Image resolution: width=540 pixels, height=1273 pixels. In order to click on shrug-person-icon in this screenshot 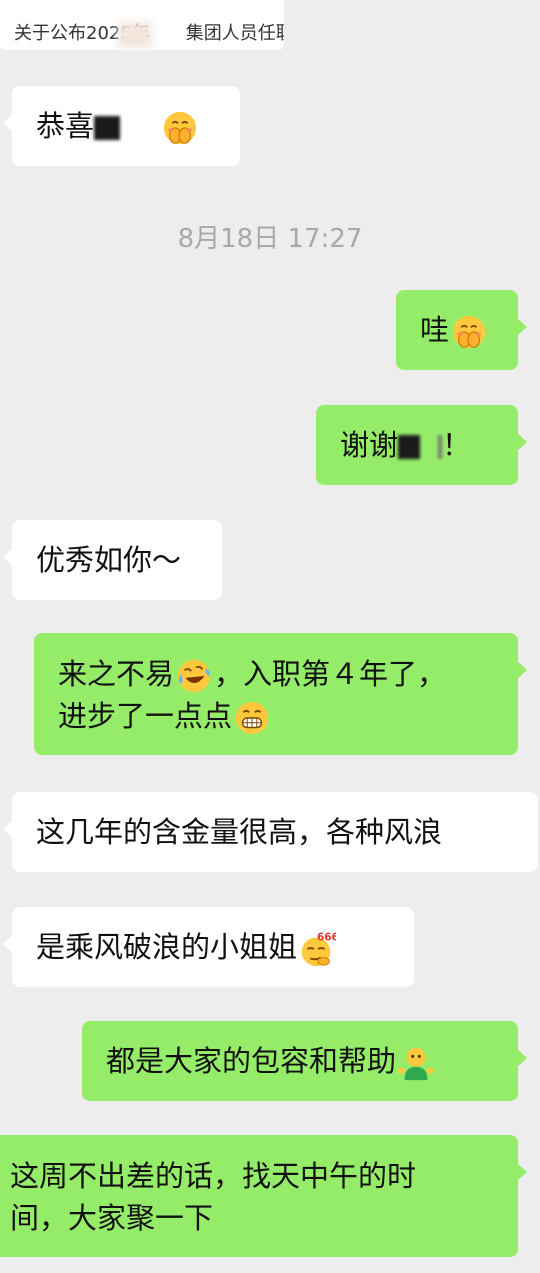, I will do `click(416, 1063)`.